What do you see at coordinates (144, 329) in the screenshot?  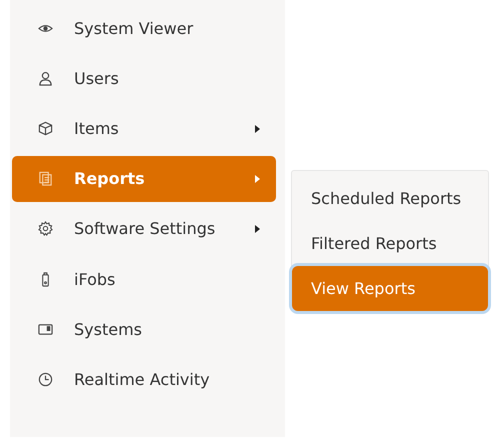 I see `menu-item: Systems` at bounding box center [144, 329].